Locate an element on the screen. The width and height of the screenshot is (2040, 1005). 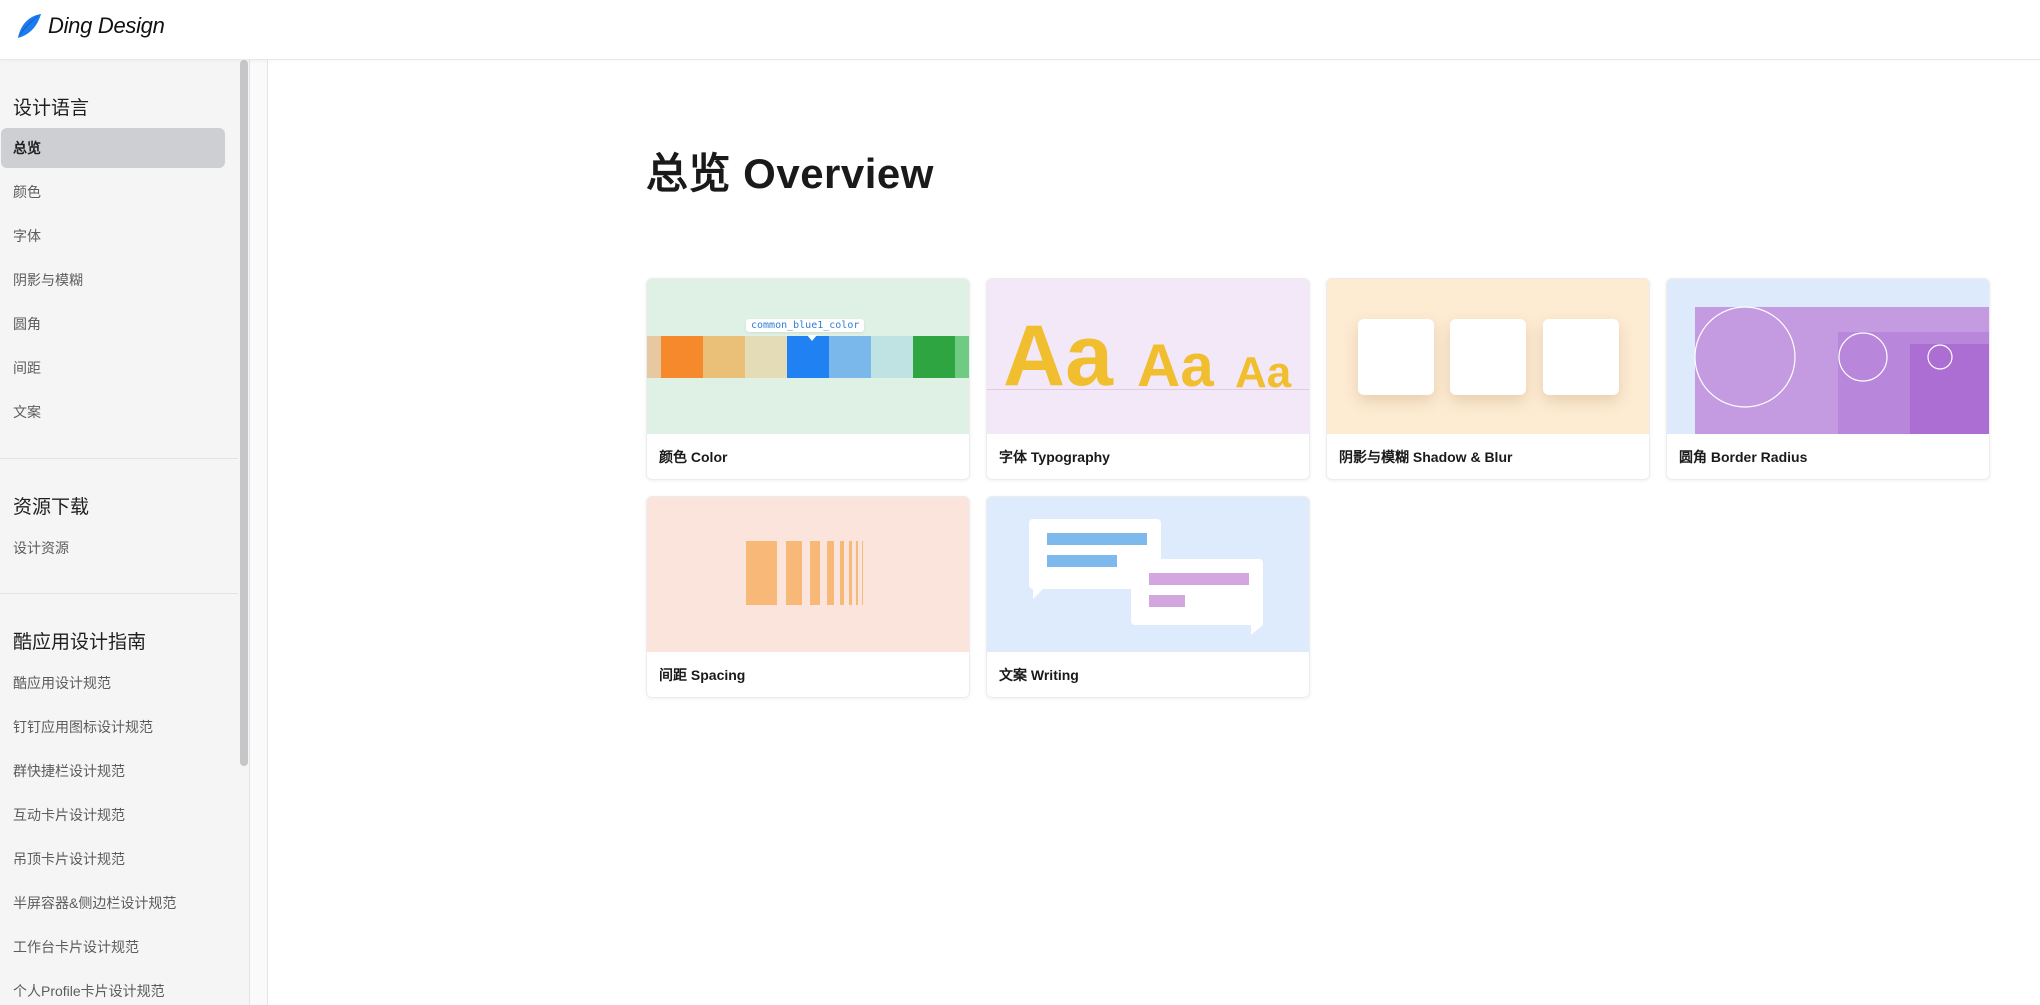
card-border-radius: 圆角 Border Radius is located at coordinates (1828, 379).